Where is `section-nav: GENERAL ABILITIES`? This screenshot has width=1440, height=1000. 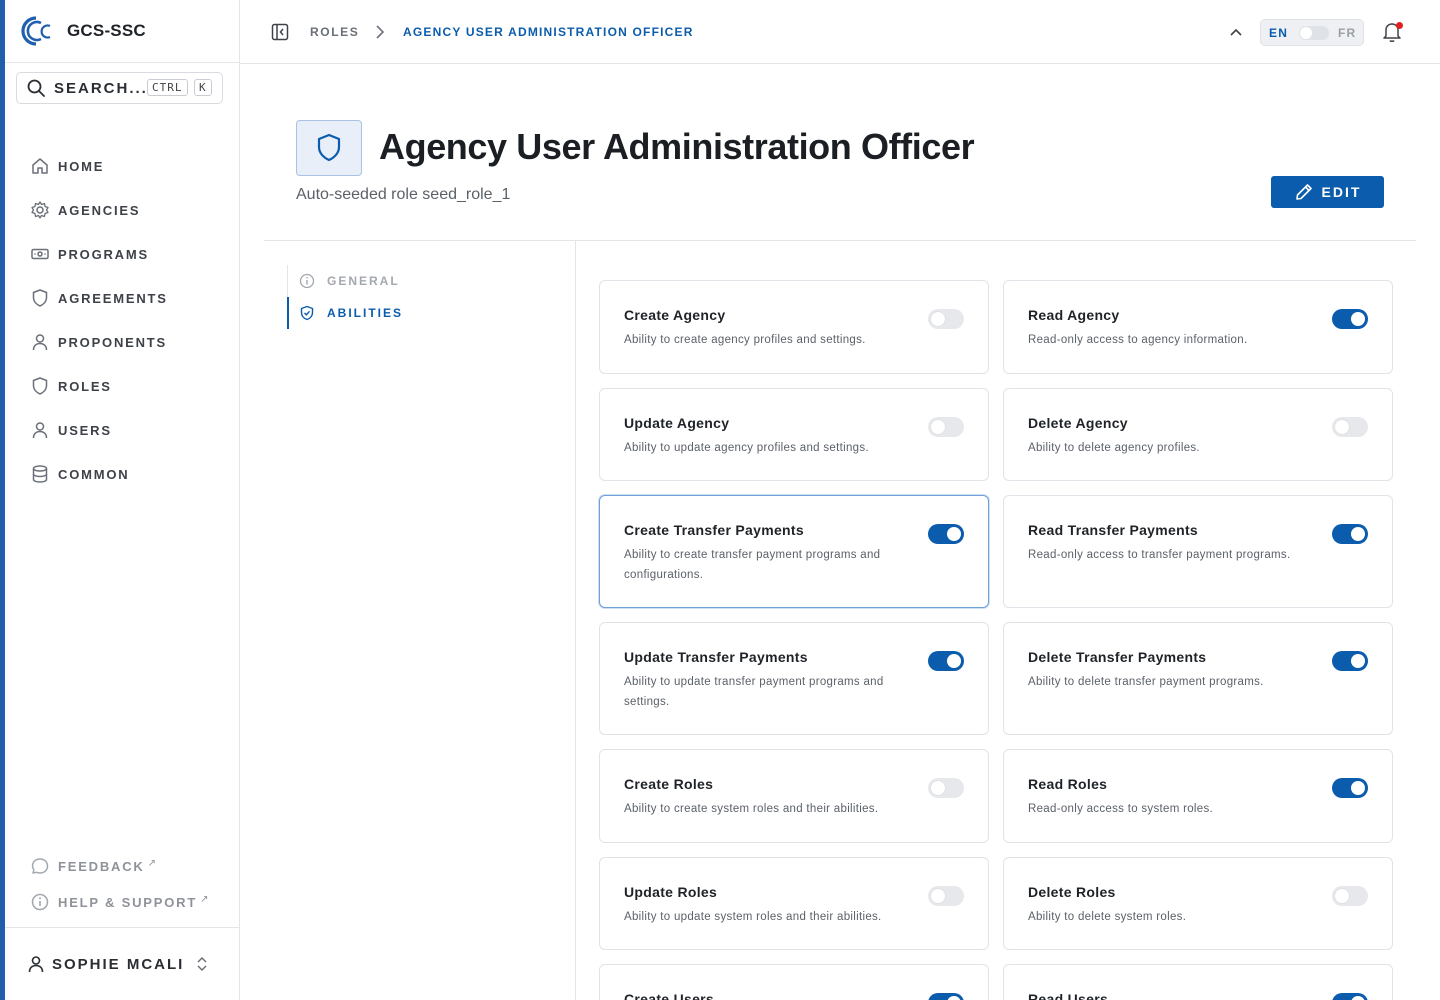 section-nav: GENERAL ABILITIES is located at coordinates (344, 297).